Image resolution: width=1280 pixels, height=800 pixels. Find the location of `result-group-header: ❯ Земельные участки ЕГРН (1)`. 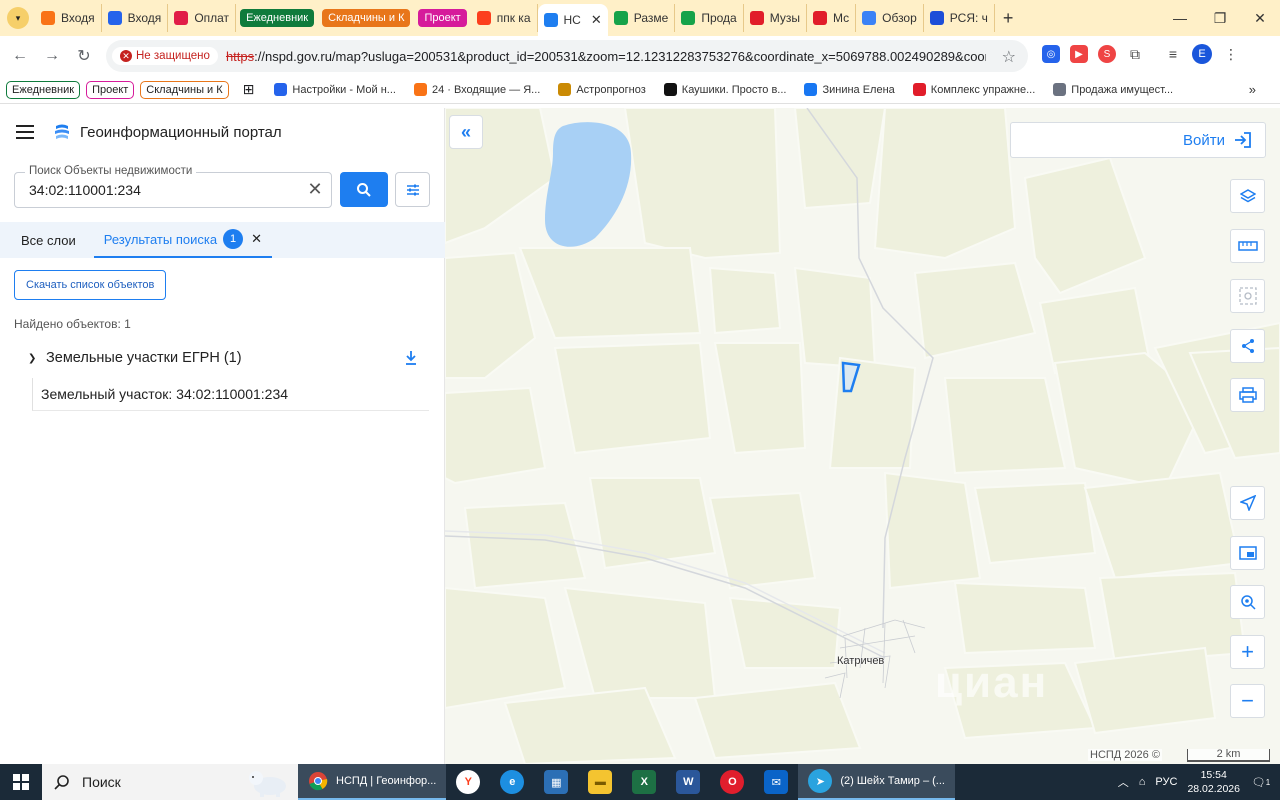

result-group-header: ❯ Земельные участки ЕГРН (1) is located at coordinates (226, 358).